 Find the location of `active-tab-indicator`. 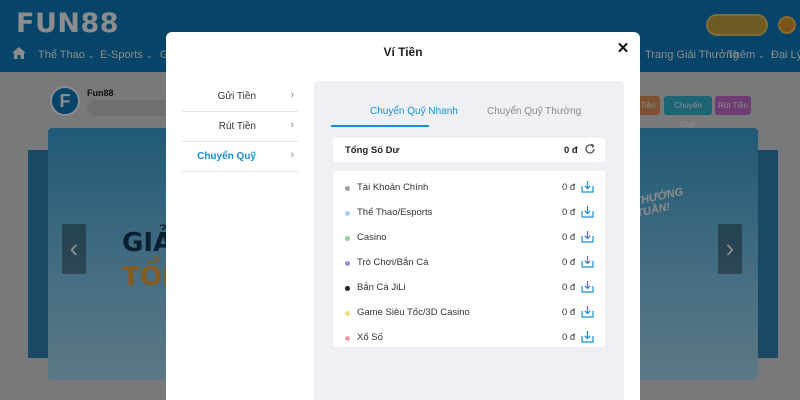

active-tab-indicator is located at coordinates (380, 126).